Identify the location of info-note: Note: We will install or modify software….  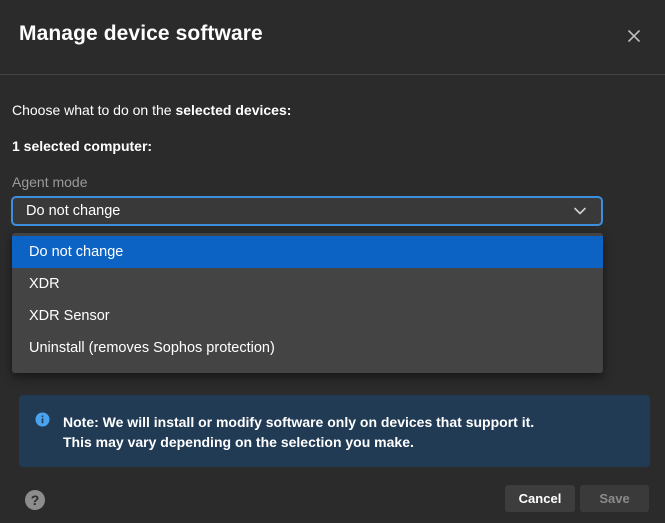
(334, 431).